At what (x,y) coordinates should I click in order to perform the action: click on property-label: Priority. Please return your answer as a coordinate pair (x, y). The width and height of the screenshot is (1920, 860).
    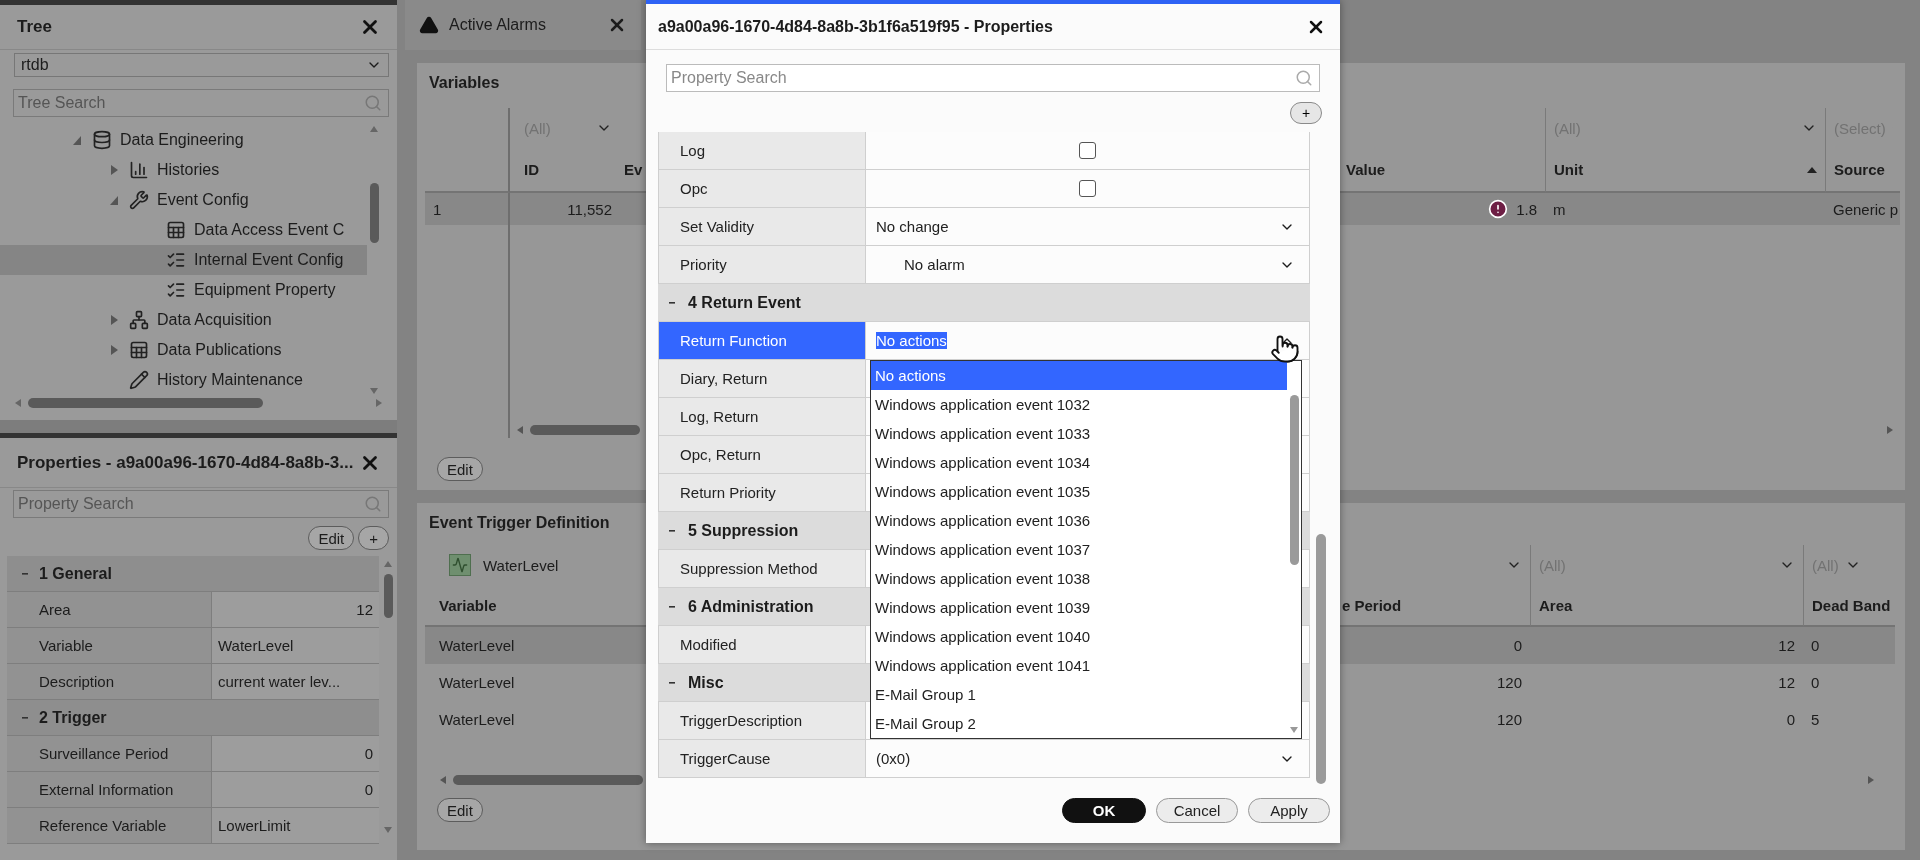
    Looking at the image, I should click on (762, 264).